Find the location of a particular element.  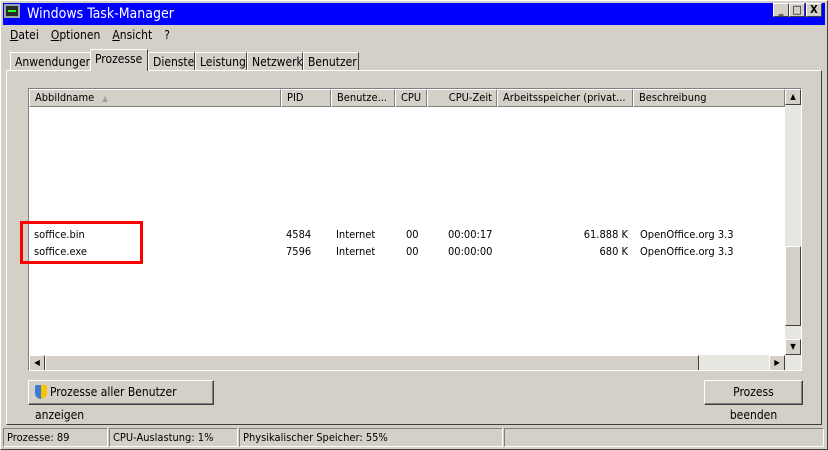

task-manager-icon is located at coordinates (12, 11).